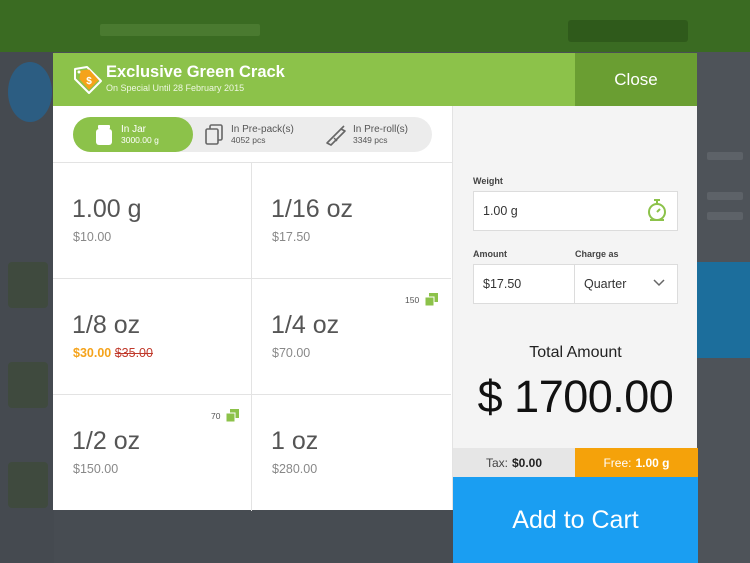  Describe the element at coordinates (617, 462) in the screenshot. I see `free-label: Free:` at that location.